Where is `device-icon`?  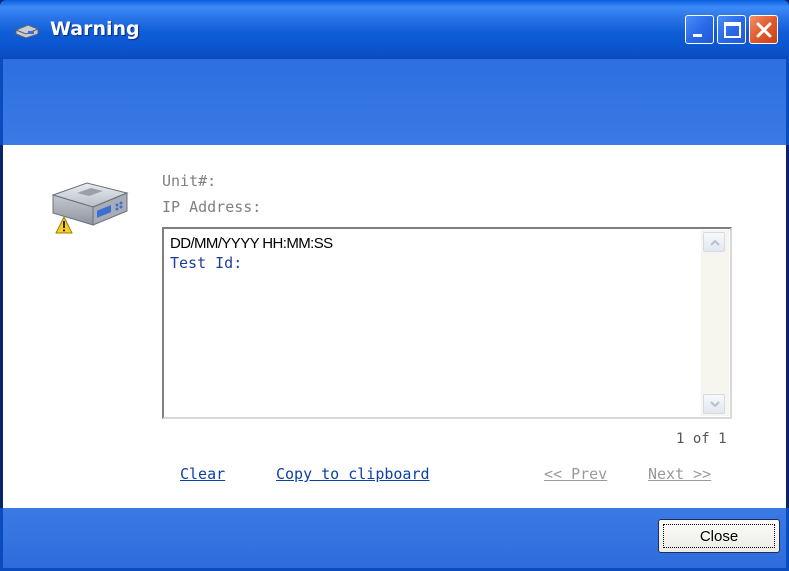
device-icon is located at coordinates (27, 31).